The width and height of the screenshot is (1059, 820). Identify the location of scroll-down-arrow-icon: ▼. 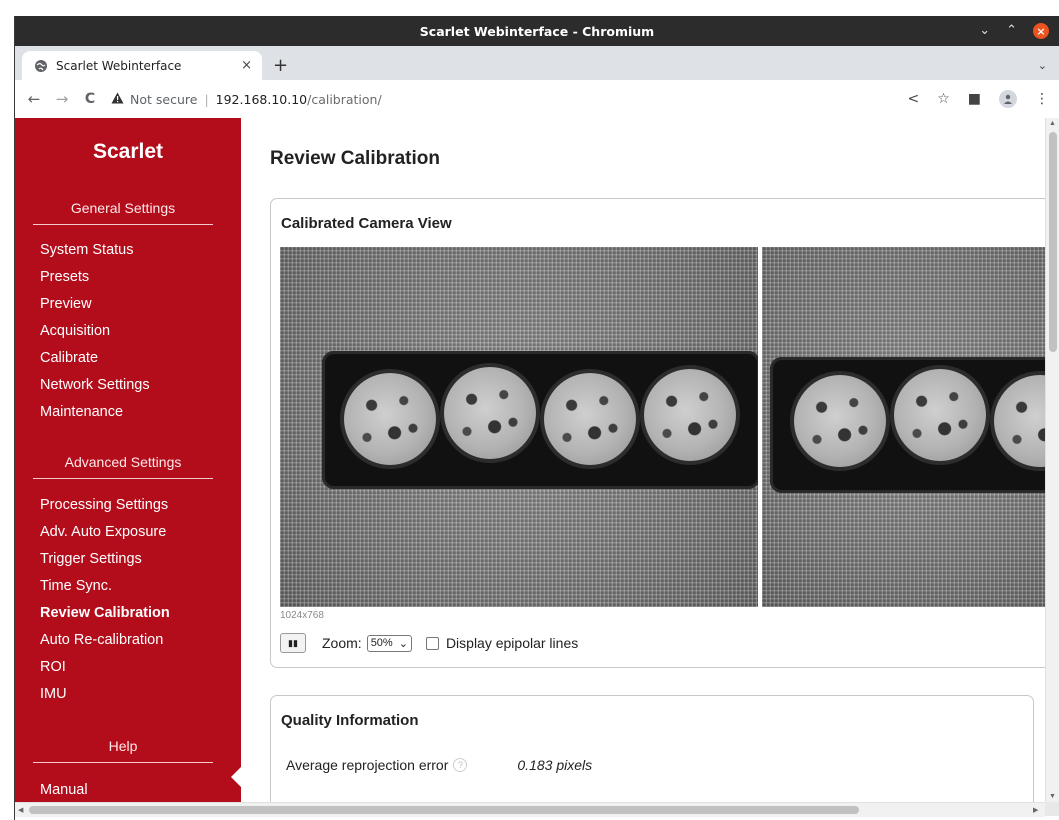
(1052, 796).